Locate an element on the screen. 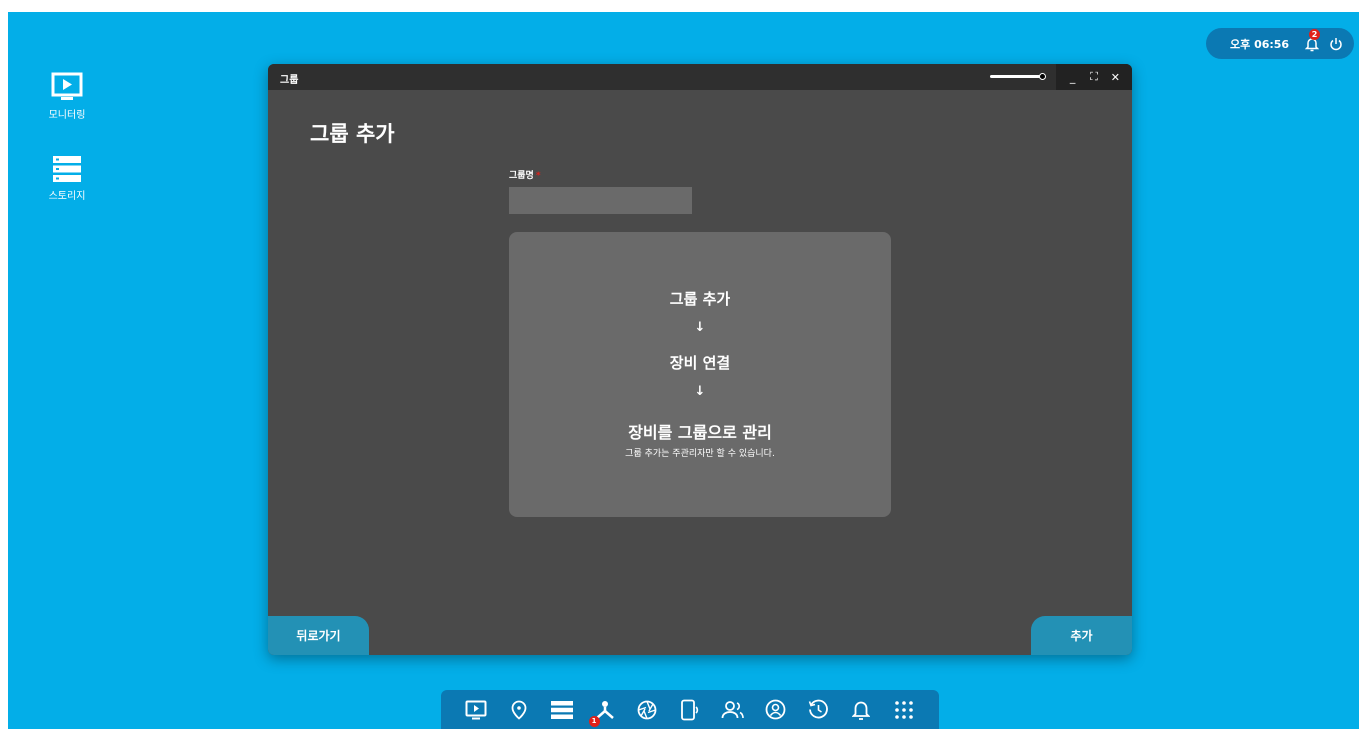  history-icon is located at coordinates (818, 709).